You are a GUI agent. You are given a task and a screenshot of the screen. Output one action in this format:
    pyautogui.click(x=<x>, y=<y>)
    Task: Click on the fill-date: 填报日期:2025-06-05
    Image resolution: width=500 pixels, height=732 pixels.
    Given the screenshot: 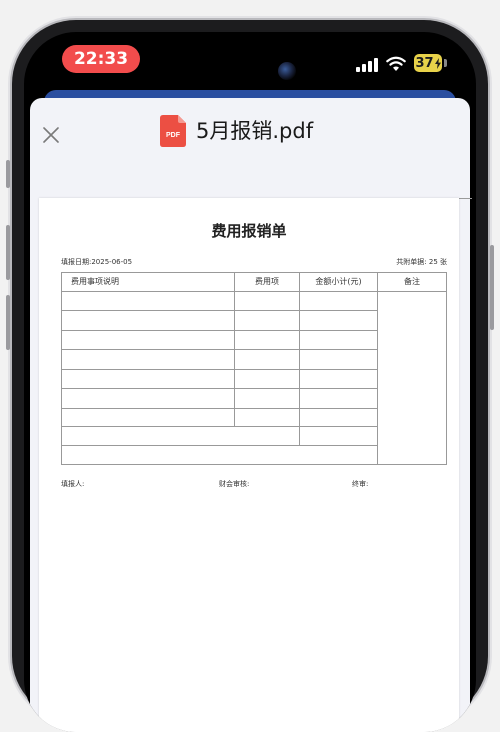 What is the action you would take?
    pyautogui.click(x=97, y=262)
    